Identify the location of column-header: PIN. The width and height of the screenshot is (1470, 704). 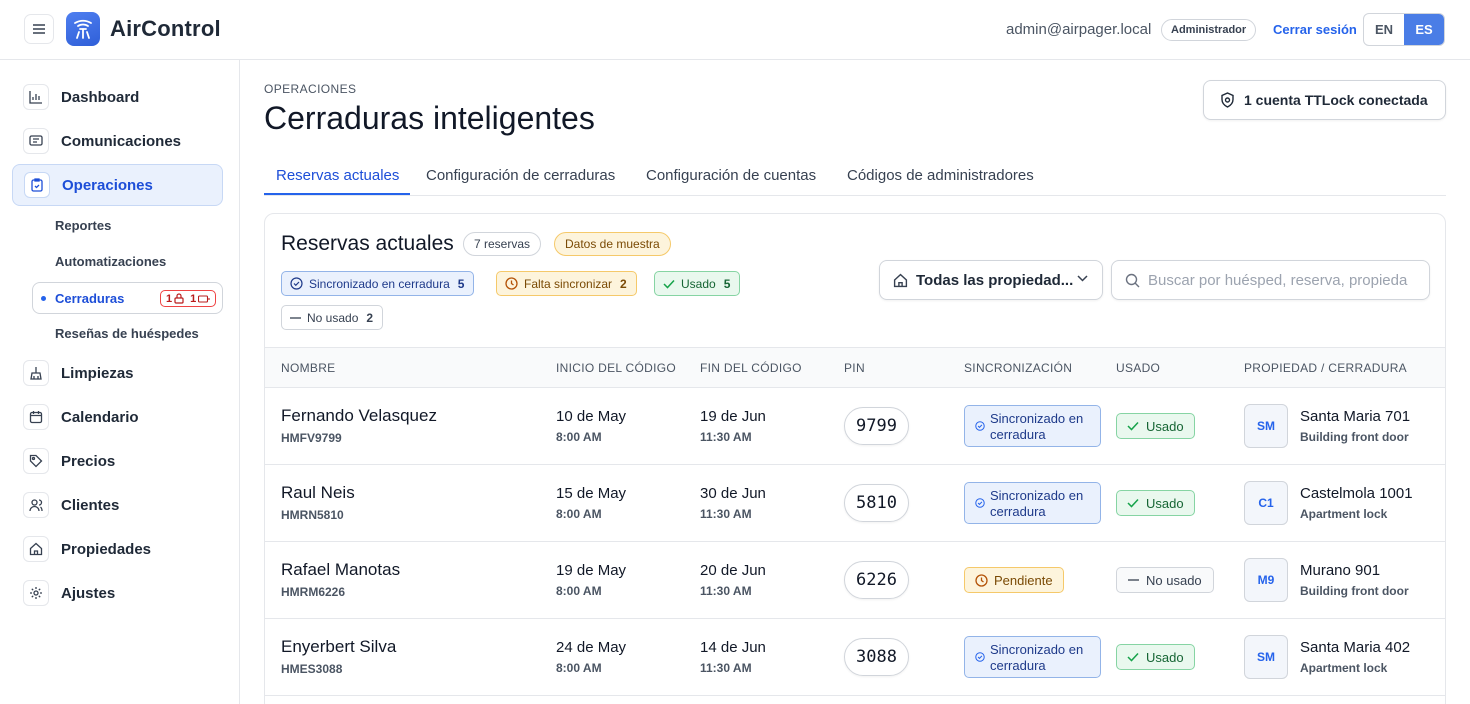
(854, 368).